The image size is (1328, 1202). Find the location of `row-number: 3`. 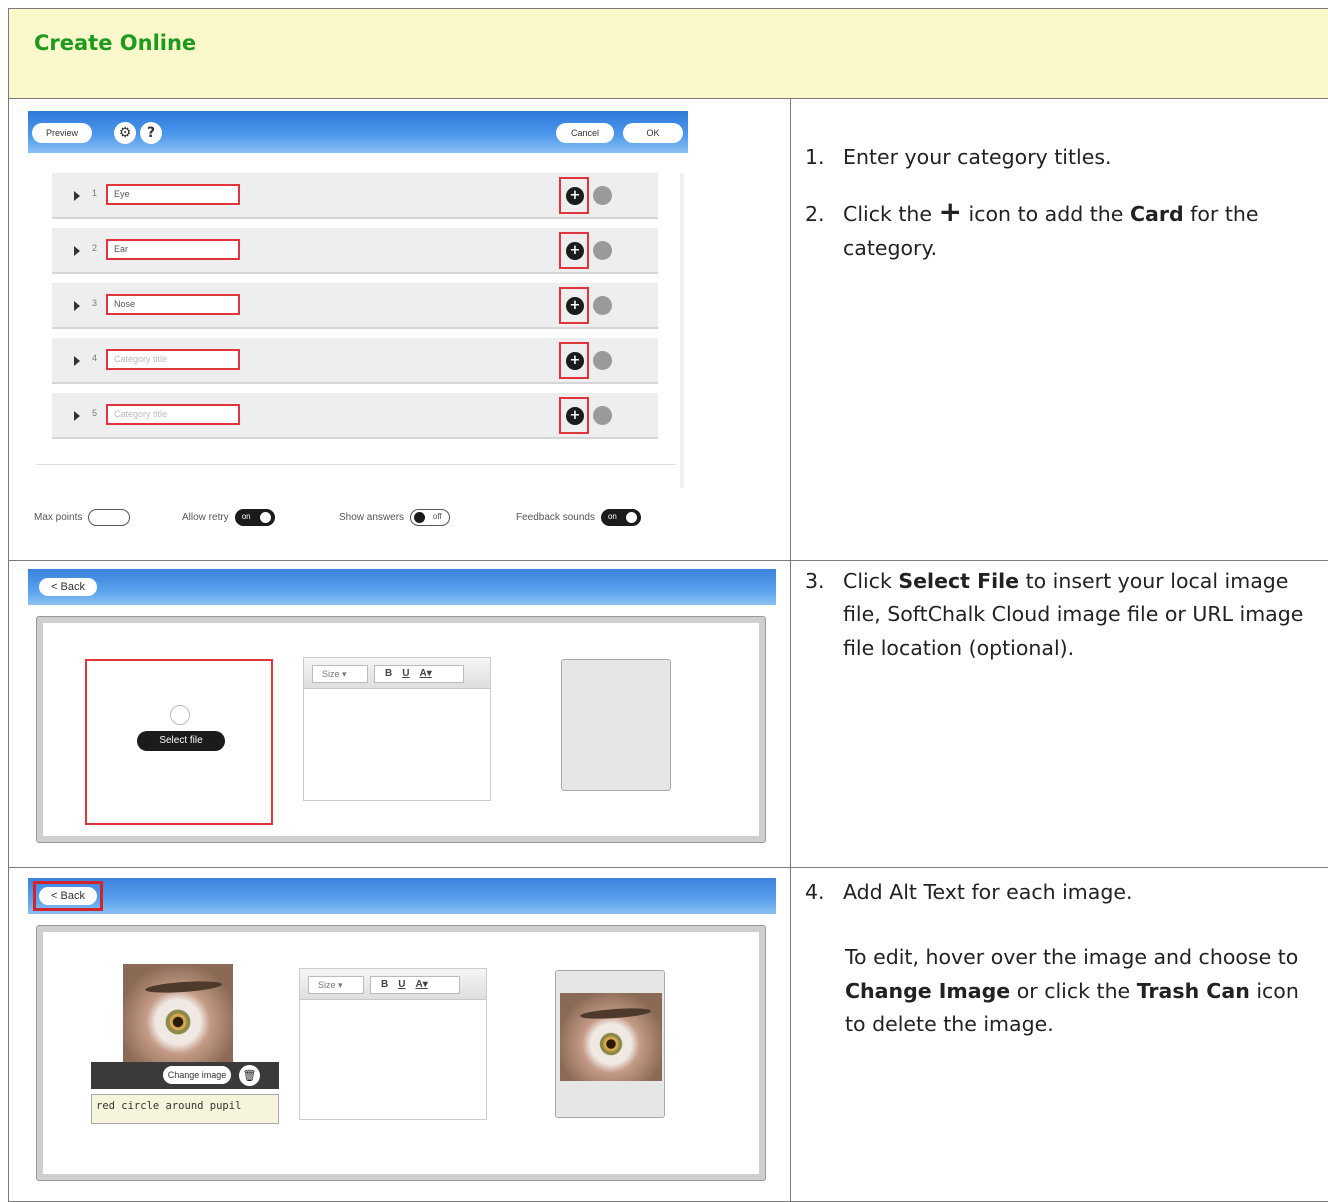

row-number: 3 is located at coordinates (94, 303).